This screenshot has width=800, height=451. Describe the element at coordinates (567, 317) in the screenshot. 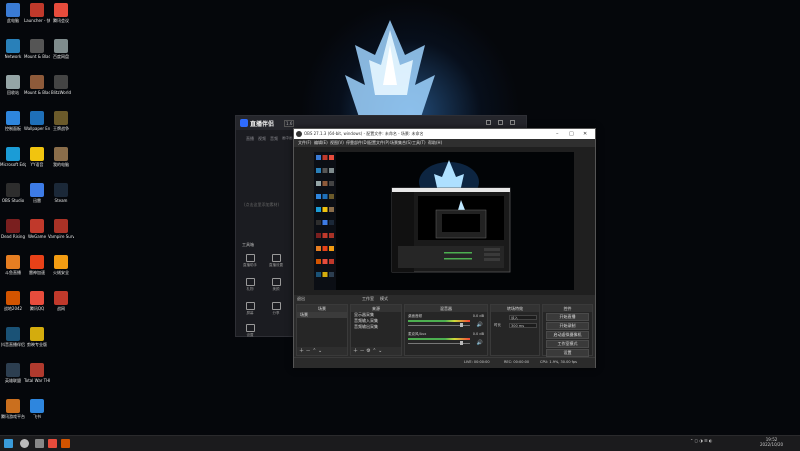

I see `start-streaming-button: 开始直播` at that location.